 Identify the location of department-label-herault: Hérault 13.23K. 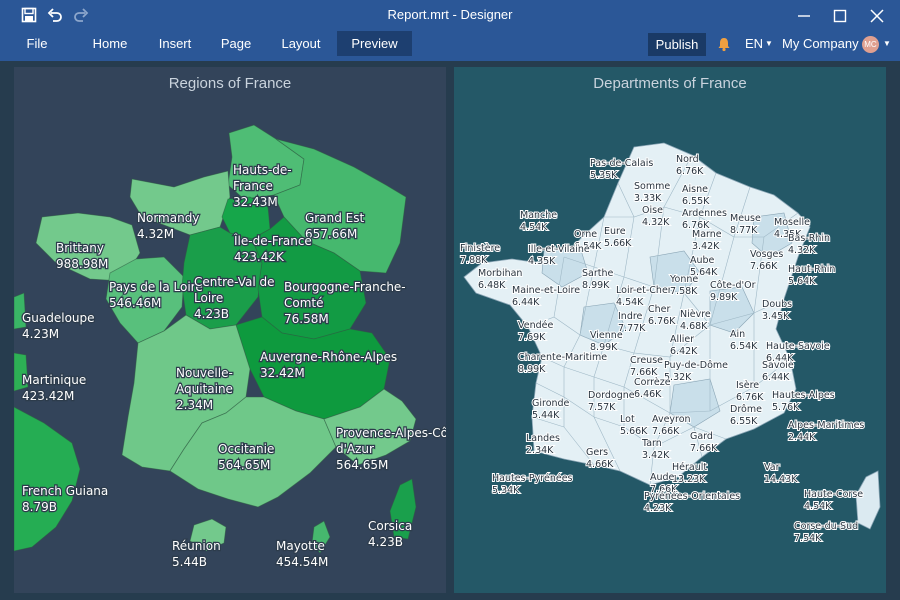
(689, 473).